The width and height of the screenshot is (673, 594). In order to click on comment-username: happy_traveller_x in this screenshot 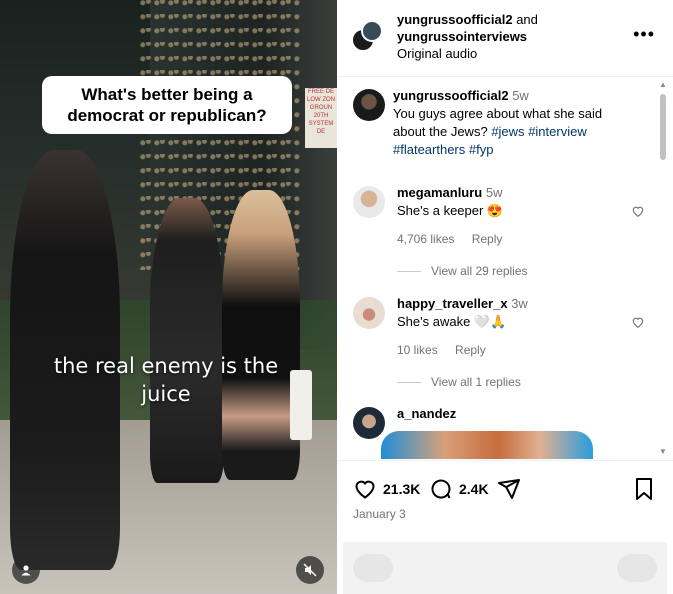, I will do `click(452, 303)`.